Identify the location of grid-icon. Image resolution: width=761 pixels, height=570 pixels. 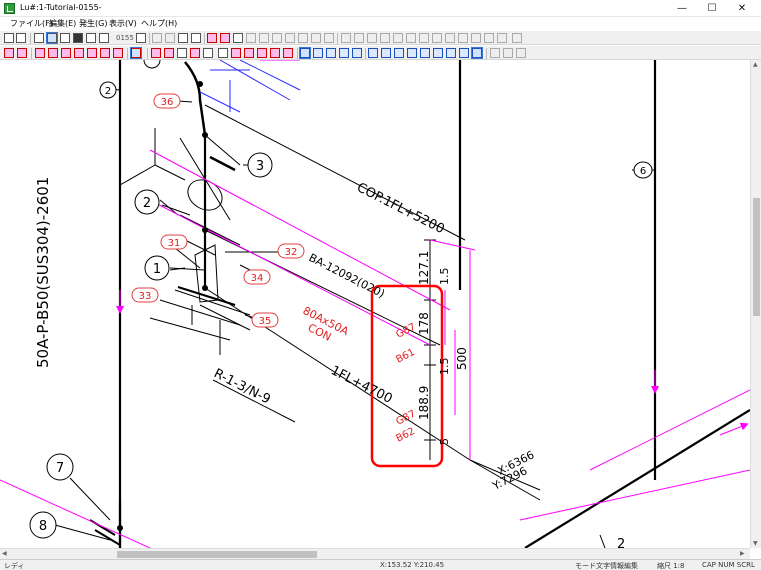
(78, 38).